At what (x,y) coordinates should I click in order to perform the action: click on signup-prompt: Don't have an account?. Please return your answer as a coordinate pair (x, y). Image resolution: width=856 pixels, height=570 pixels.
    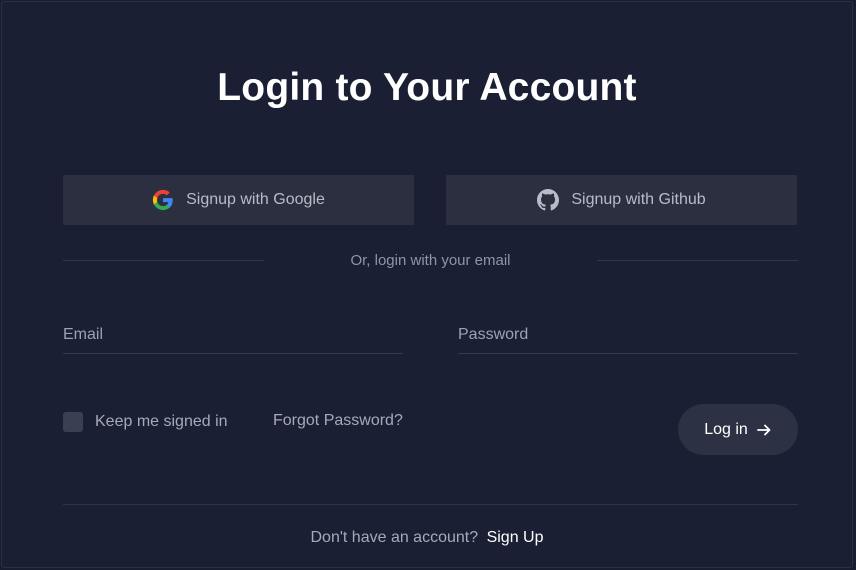
    Looking at the image, I should click on (394, 537).